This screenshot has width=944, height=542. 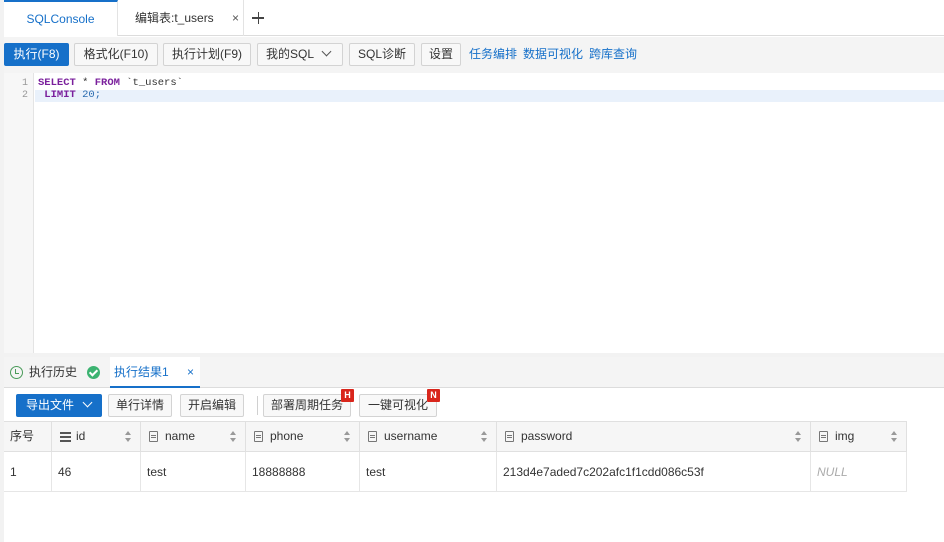 What do you see at coordinates (207, 54) in the screenshot?
I see `execution-plan-button: 执行计划(F9)` at bounding box center [207, 54].